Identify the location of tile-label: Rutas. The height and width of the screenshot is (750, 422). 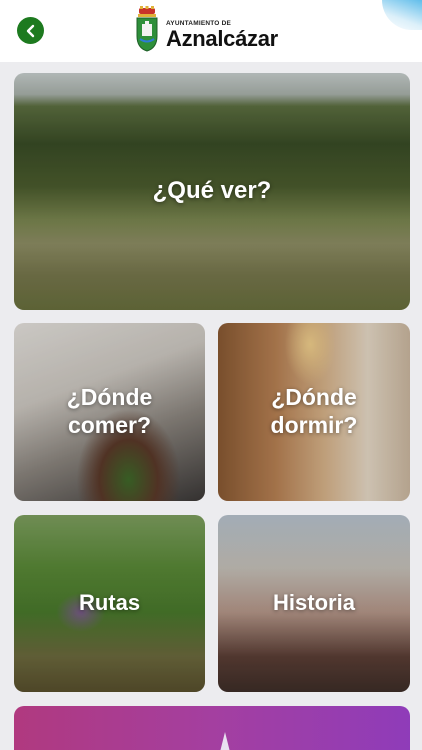
(109, 603).